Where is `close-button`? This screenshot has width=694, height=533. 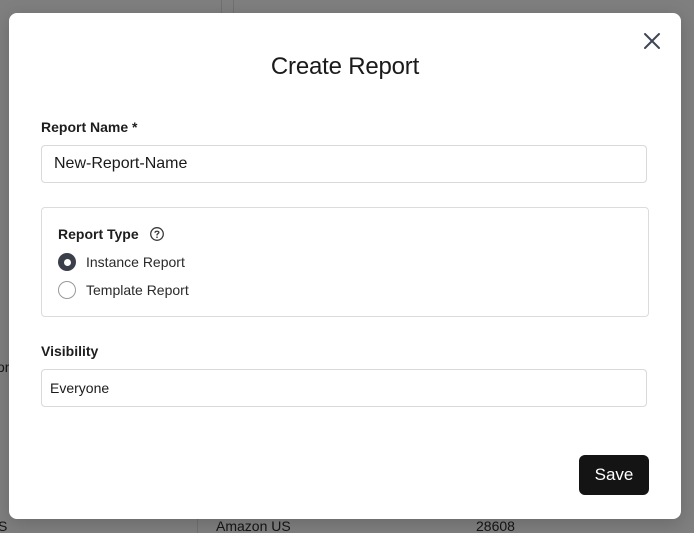 close-button is located at coordinates (652, 41).